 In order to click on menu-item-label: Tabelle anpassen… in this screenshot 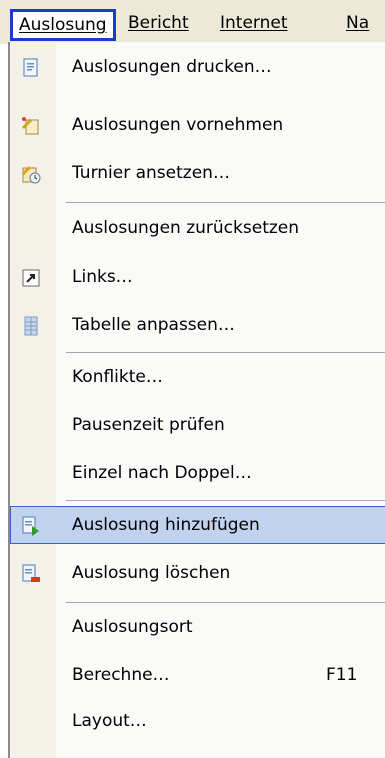, I will do `click(153, 325)`.